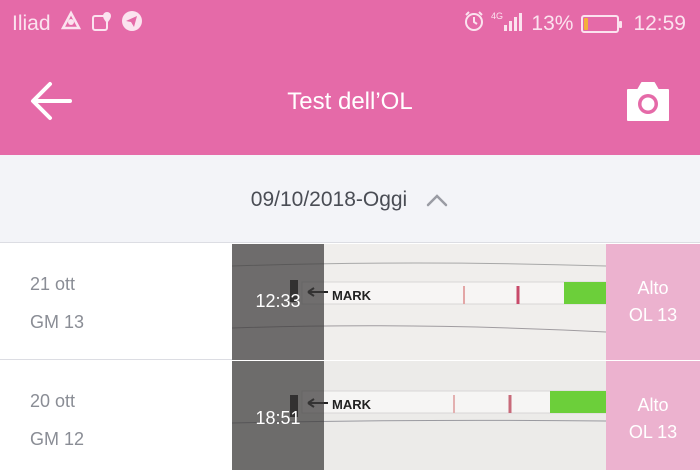 This screenshot has height=470, width=700. What do you see at coordinates (659, 23) in the screenshot?
I see `clock: 12:59` at bounding box center [659, 23].